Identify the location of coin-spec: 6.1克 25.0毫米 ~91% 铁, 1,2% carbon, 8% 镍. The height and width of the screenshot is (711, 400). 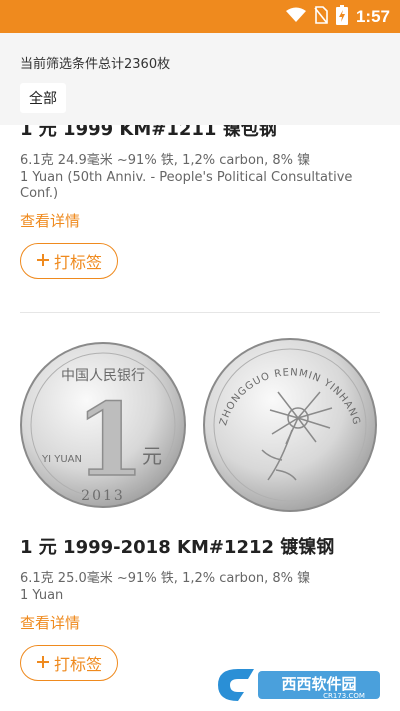
(165, 578).